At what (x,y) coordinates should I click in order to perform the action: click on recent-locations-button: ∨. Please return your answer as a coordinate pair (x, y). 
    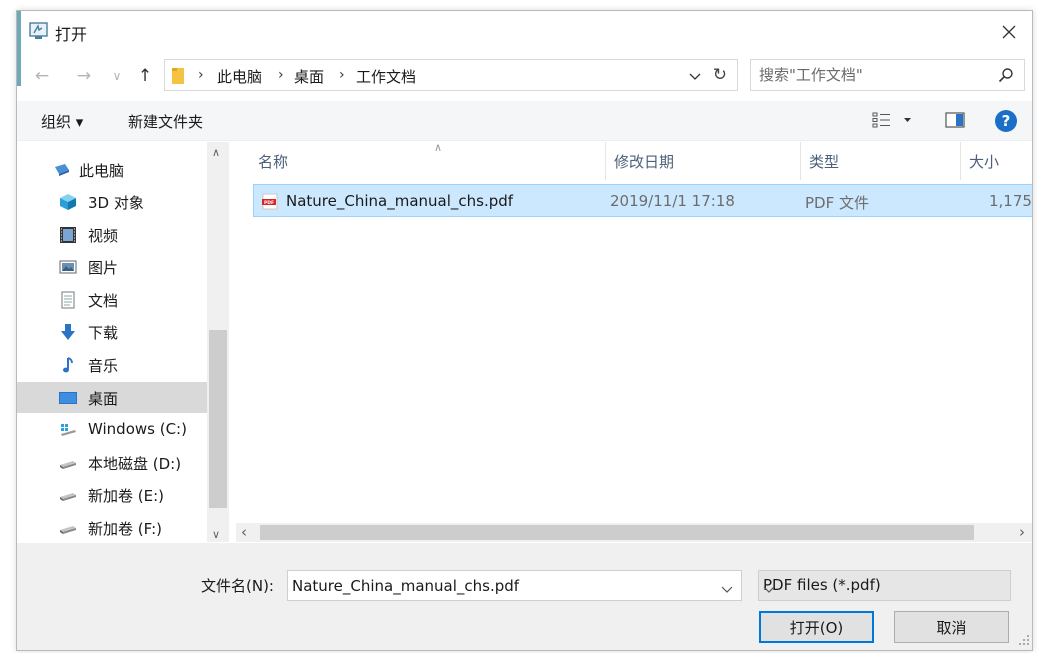
    Looking at the image, I should click on (117, 76).